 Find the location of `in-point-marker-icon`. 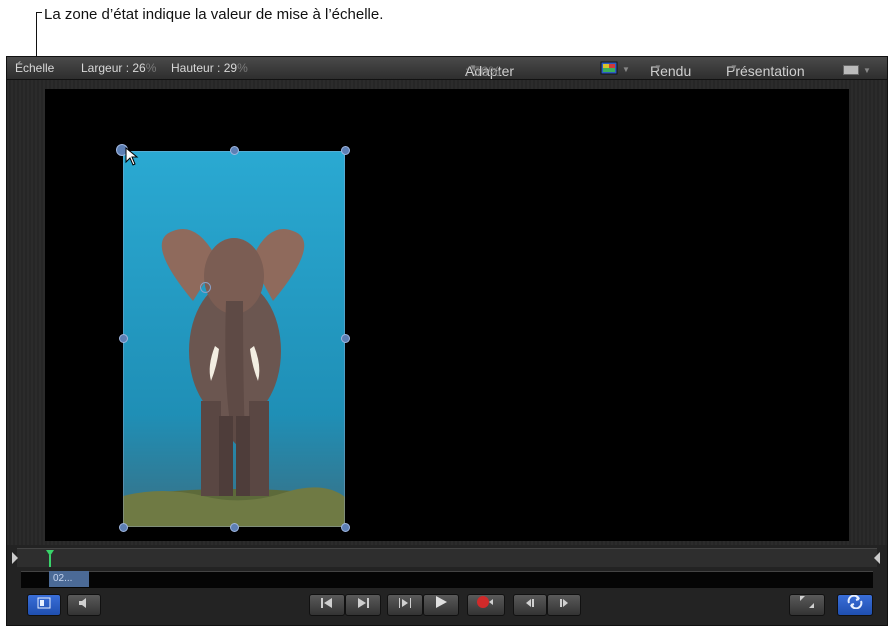

in-point-marker-icon is located at coordinates (15, 558).